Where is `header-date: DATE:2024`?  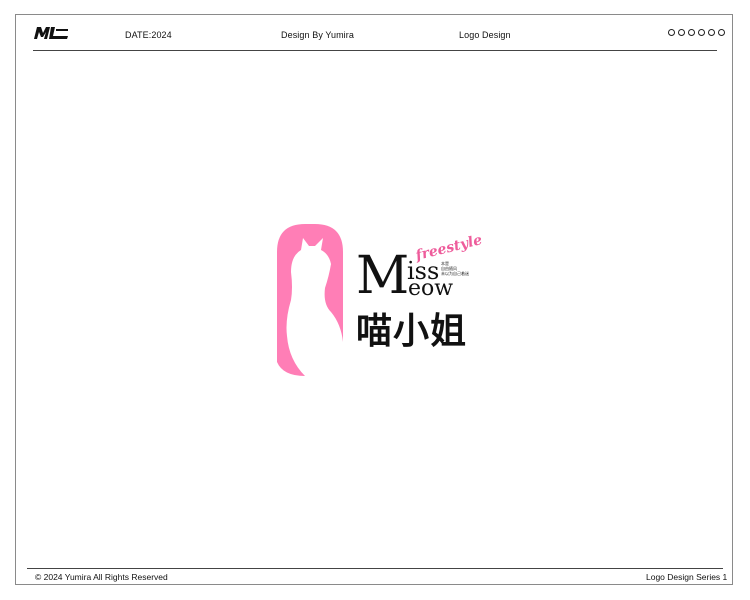 header-date: DATE:2024 is located at coordinates (148, 35).